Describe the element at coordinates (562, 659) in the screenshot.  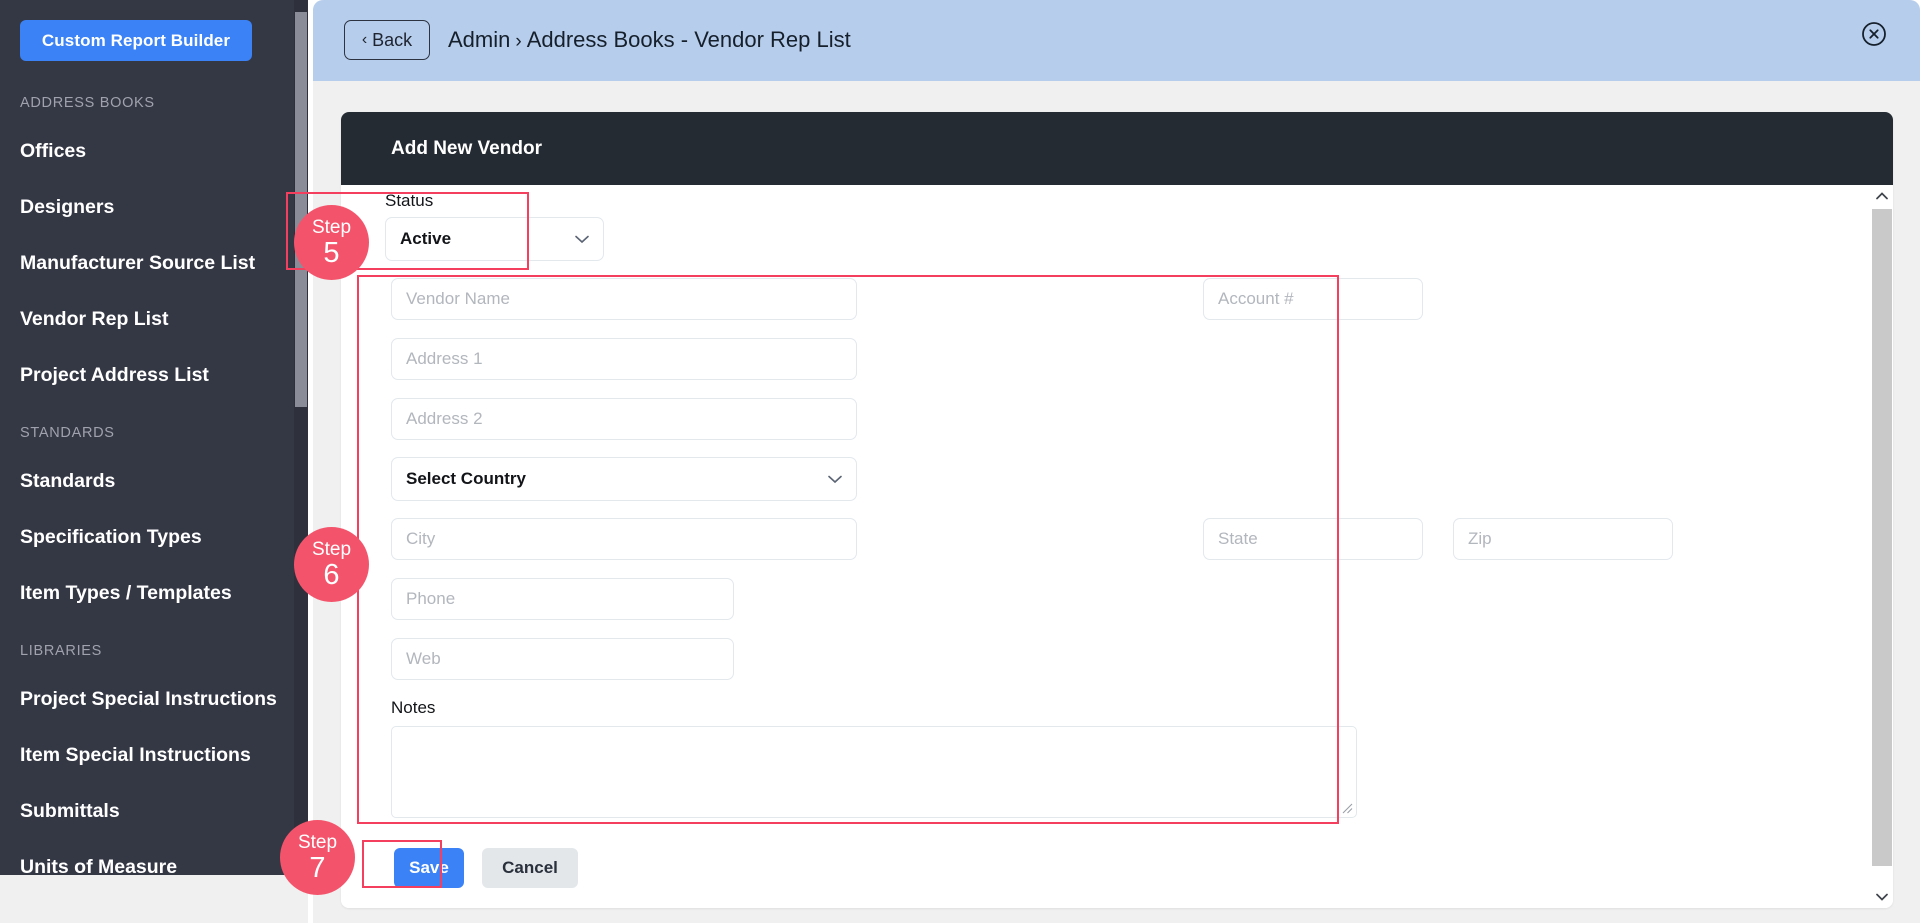
I see `web-input` at that location.